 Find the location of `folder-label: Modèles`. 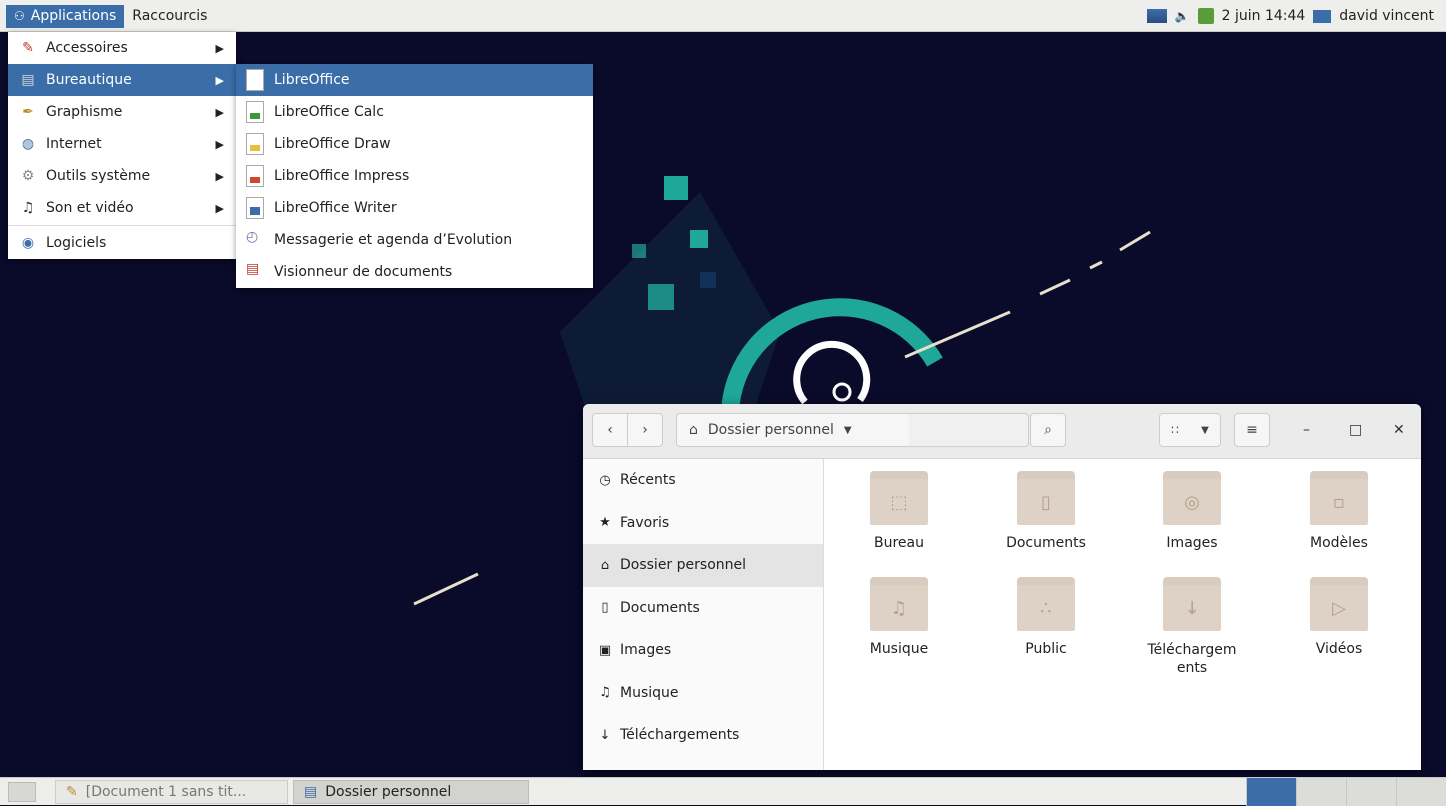

folder-label: Modèles is located at coordinates (1339, 543).